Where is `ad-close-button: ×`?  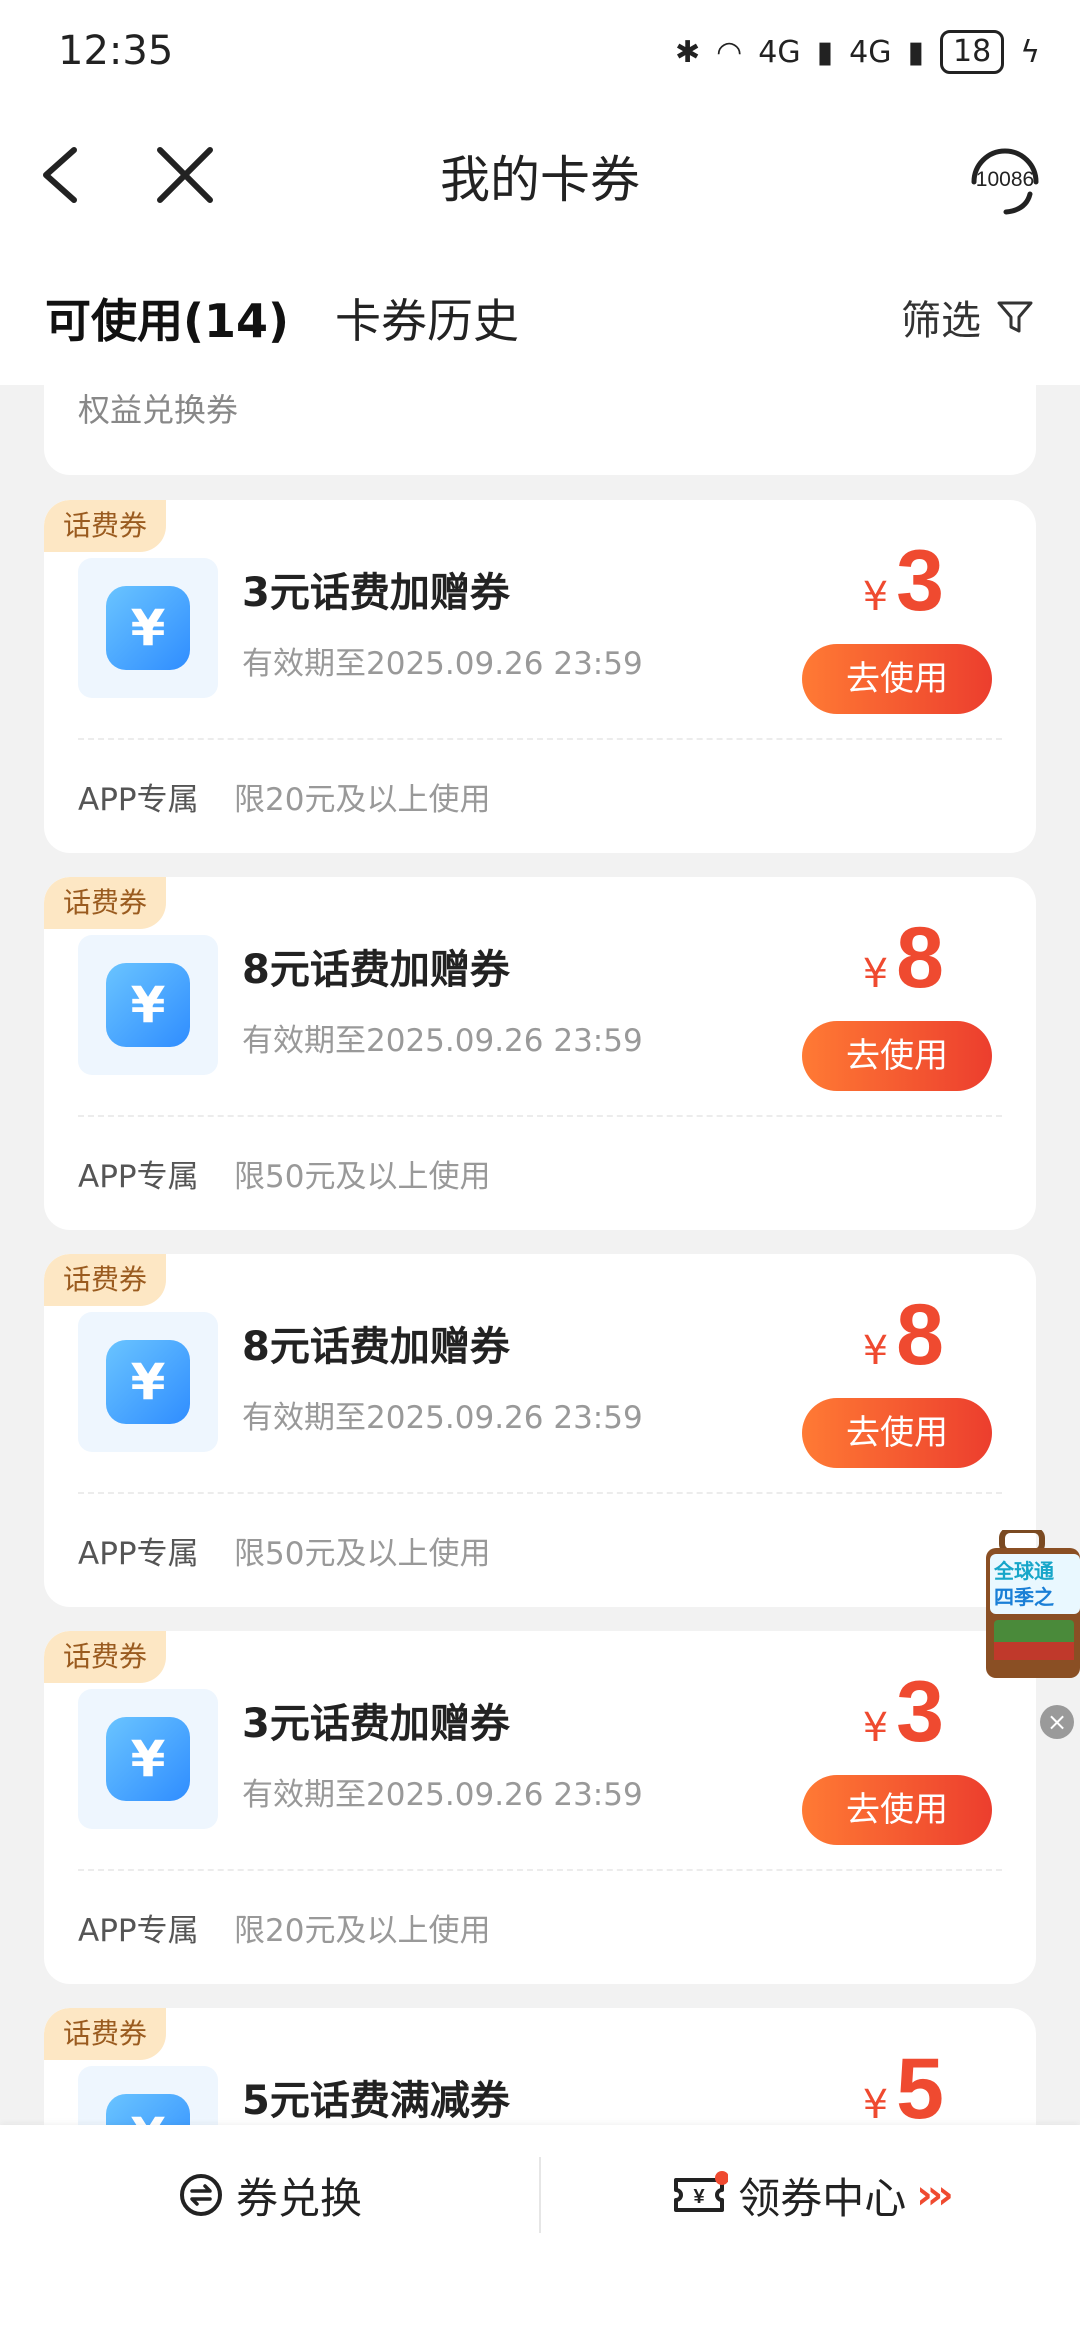 ad-close-button: × is located at coordinates (1057, 1722).